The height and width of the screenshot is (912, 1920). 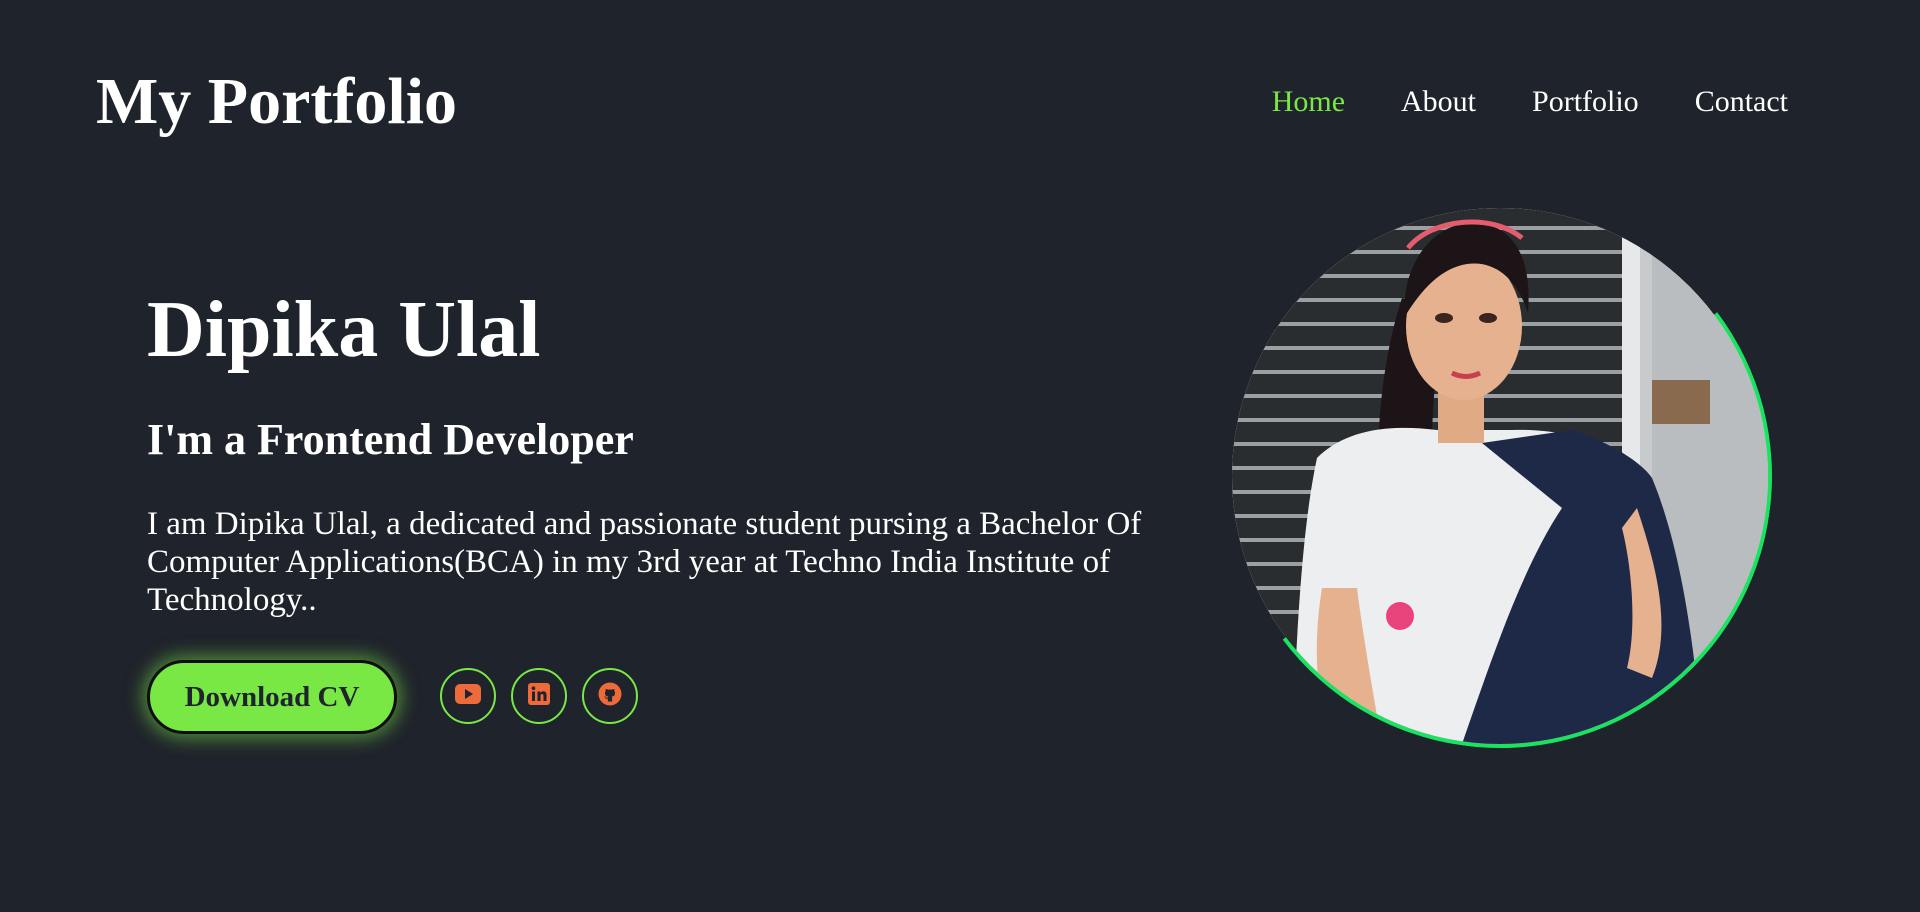 I want to click on main-nav: Home About Portfolio Contact, so click(x=1530, y=102).